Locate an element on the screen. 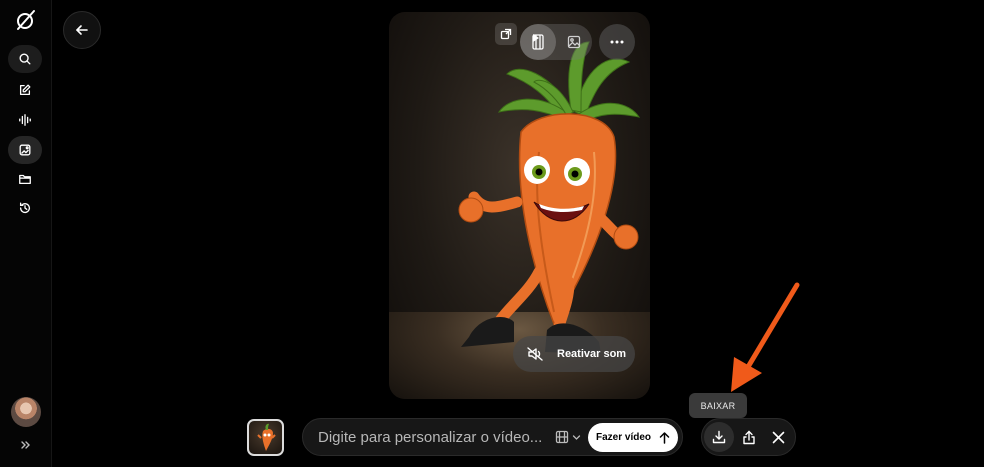 The width and height of the screenshot is (984, 467). download-button is located at coordinates (719, 437).